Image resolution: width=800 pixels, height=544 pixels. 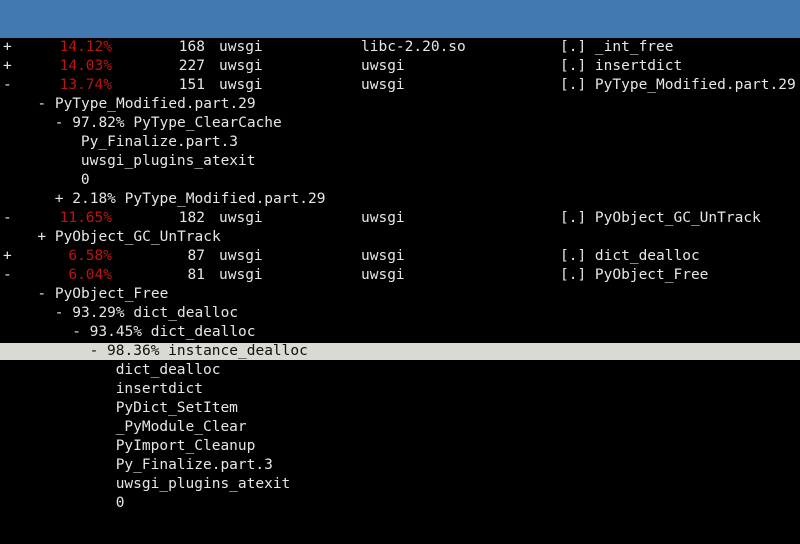 What do you see at coordinates (146, 313) in the screenshot?
I see `callchain-entry: - 93.29% dict_dealloc` at bounding box center [146, 313].